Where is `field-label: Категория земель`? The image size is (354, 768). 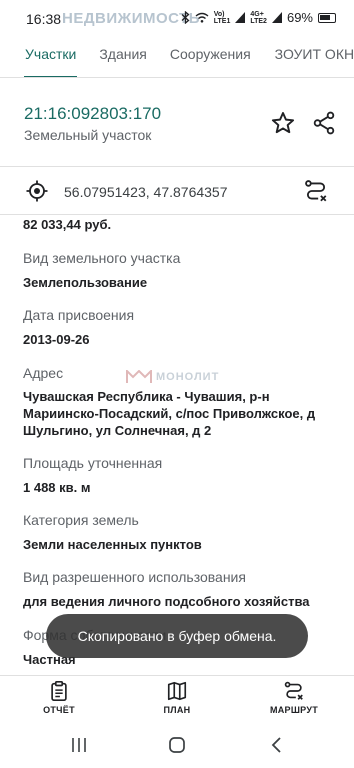 field-label: Категория земель is located at coordinates (81, 520).